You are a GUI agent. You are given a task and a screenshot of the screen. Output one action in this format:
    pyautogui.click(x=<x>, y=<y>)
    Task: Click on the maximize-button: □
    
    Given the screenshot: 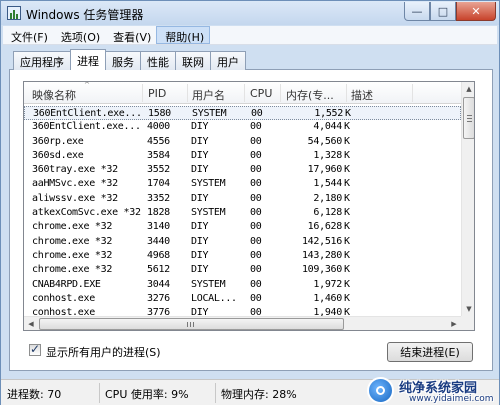 What is the action you would take?
    pyautogui.click(x=443, y=11)
    